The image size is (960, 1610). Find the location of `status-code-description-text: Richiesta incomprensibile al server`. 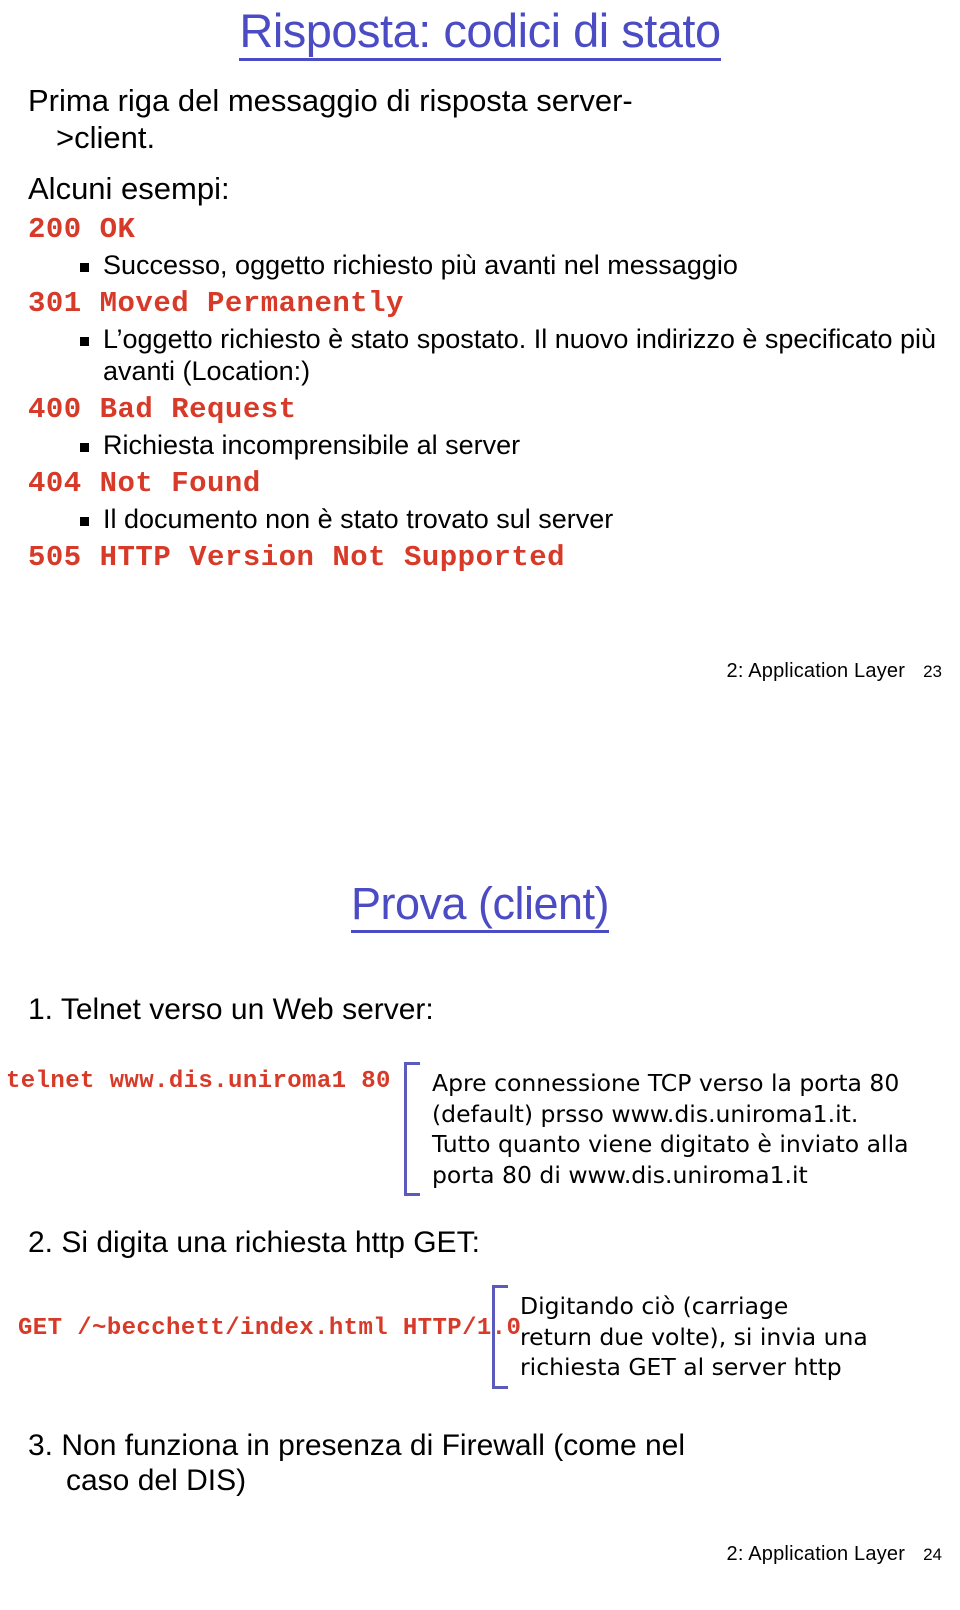

status-code-description-text: Richiesta incomprensibile al server is located at coordinates (312, 444).